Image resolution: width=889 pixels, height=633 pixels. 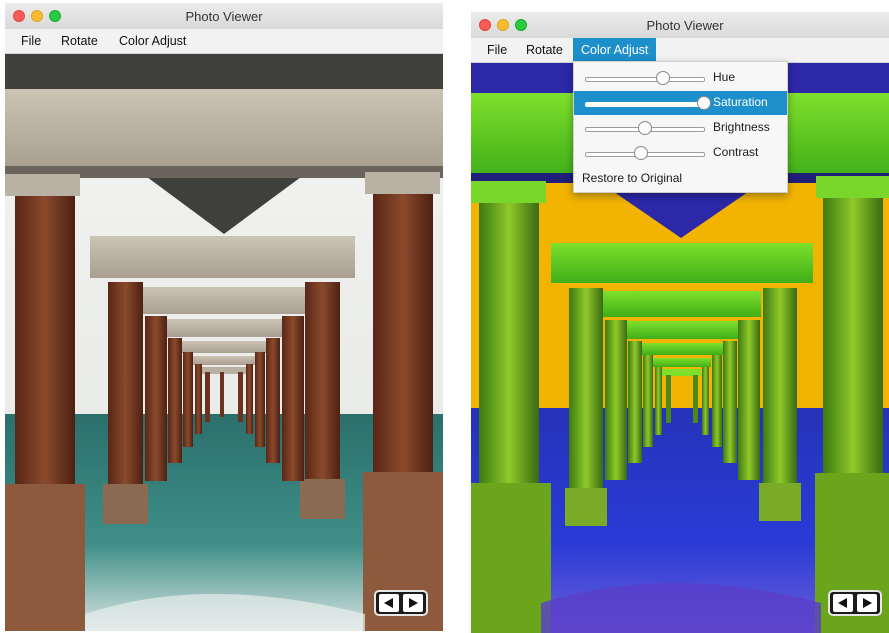 I want to click on hue-row: Hue, so click(x=680, y=78).